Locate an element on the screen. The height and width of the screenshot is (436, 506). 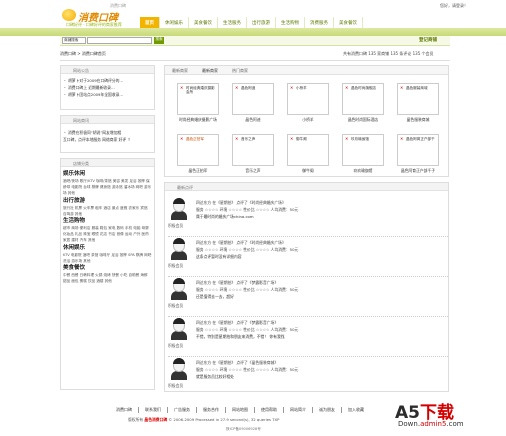
category-heading: 娱乐休闲 is located at coordinates (107, 174).